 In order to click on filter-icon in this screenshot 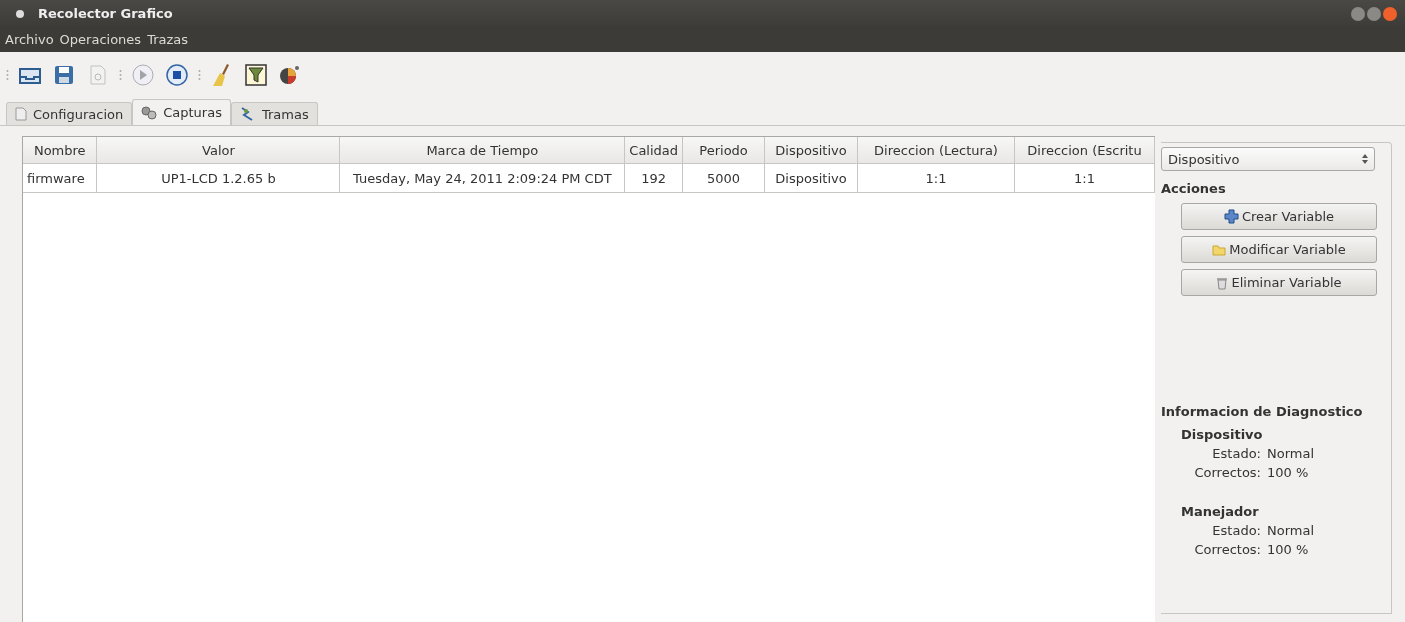, I will do `click(256, 74)`.